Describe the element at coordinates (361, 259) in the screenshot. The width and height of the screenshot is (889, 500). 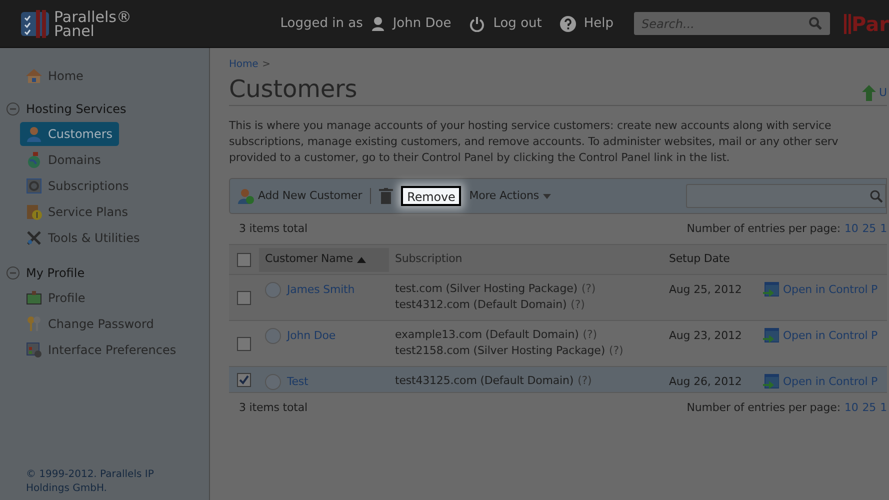
I see `sort-up-icon` at that location.